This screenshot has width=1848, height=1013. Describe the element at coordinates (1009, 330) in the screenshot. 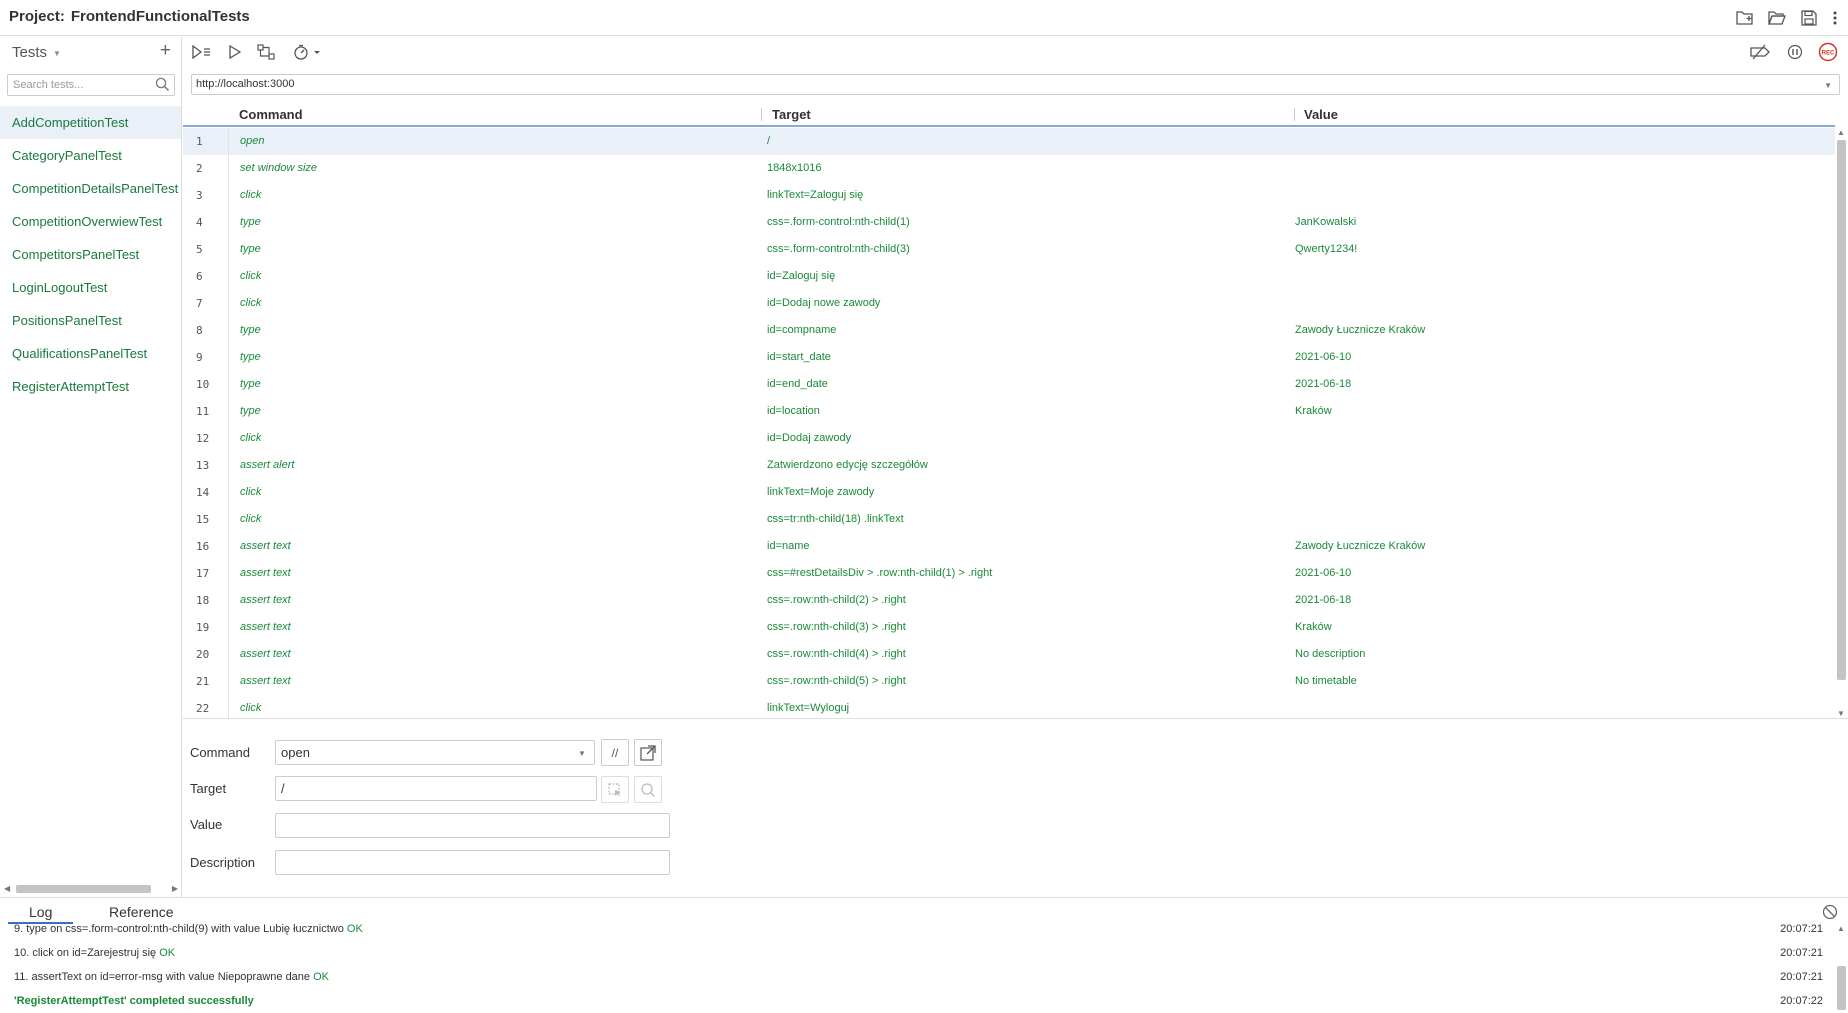

I see `command-row: 8 type id=compname Zawody Łucznicze Kraków` at that location.